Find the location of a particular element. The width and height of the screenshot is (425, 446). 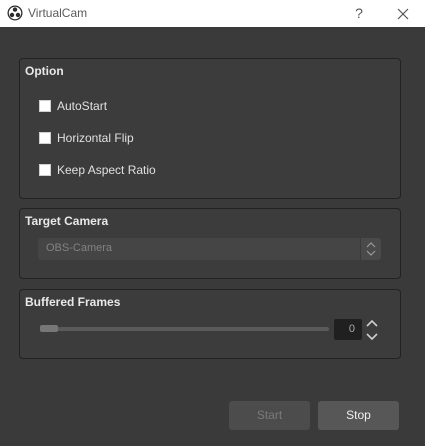

stop-button: Stop is located at coordinates (358, 415).